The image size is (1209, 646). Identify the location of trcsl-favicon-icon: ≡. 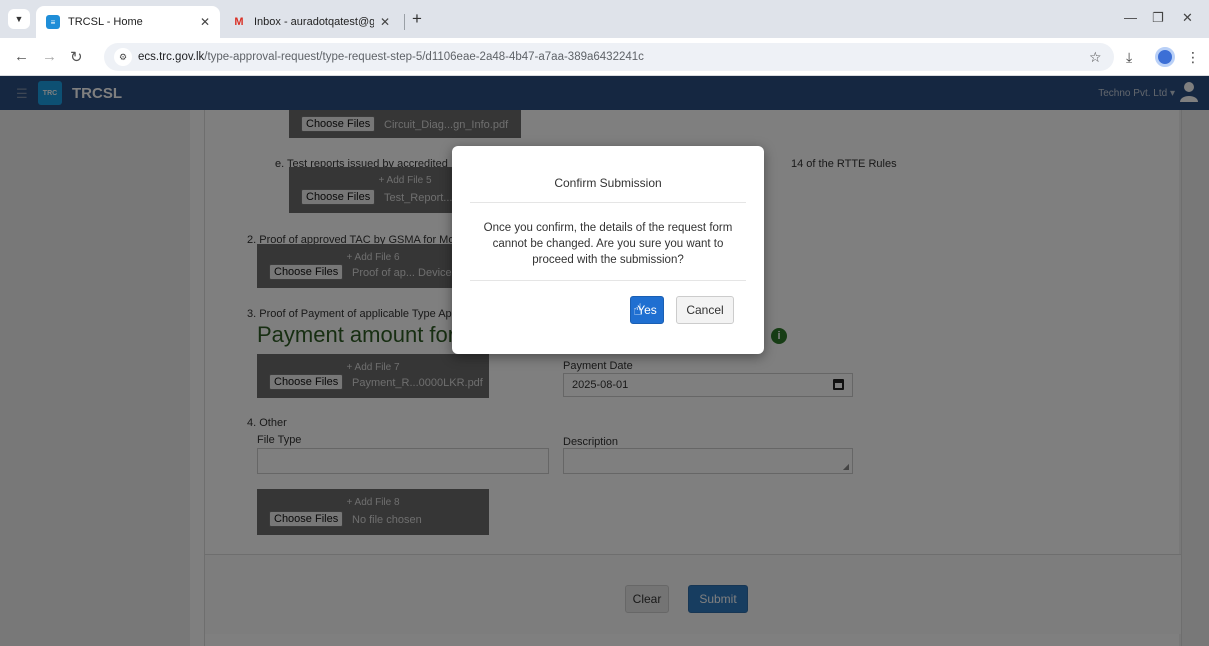
(53, 22).